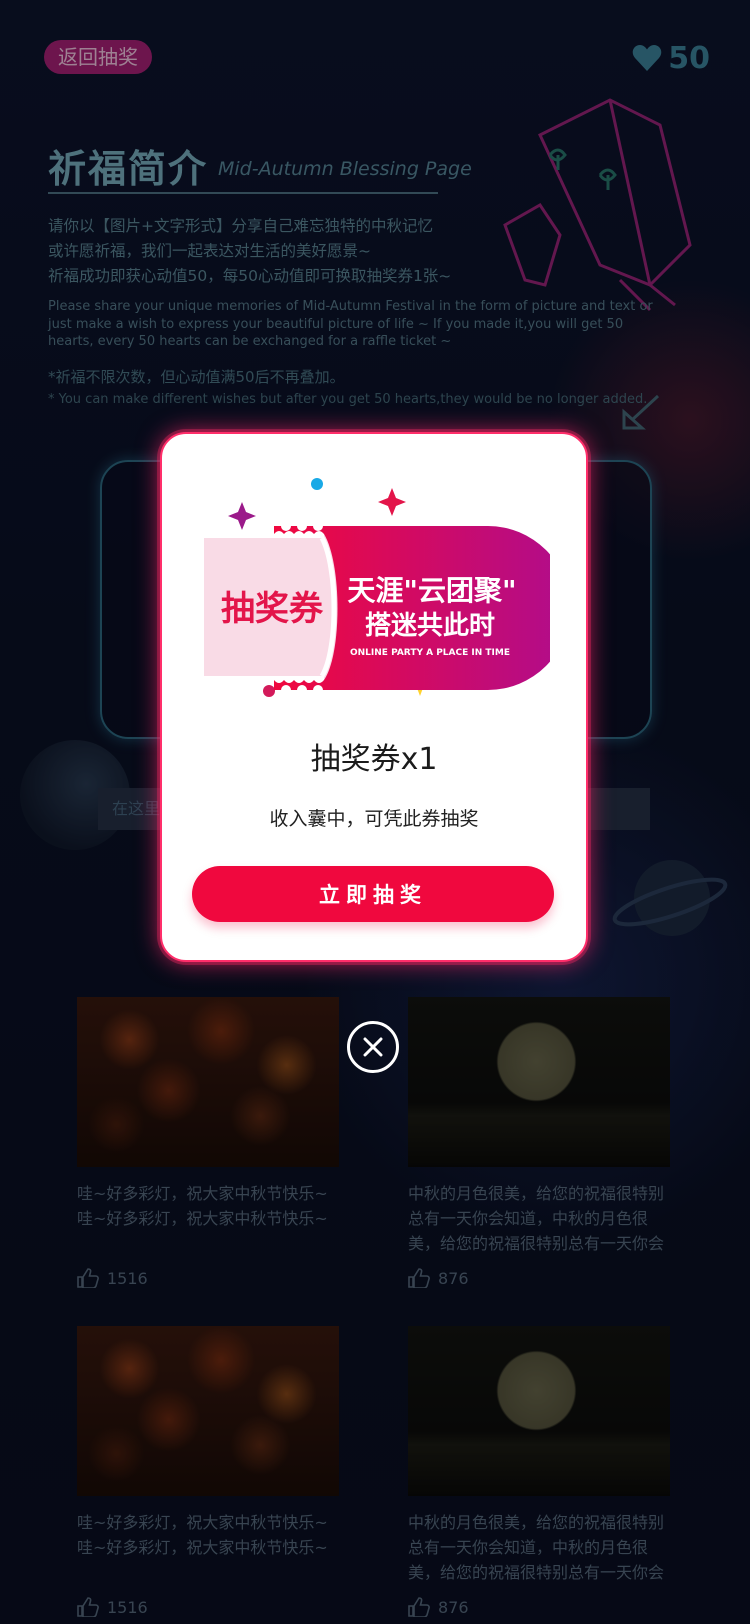 The width and height of the screenshot is (750, 1624). Describe the element at coordinates (431, 590) in the screenshot. I see `brand-line-1: 天涯"云团聚"` at that location.